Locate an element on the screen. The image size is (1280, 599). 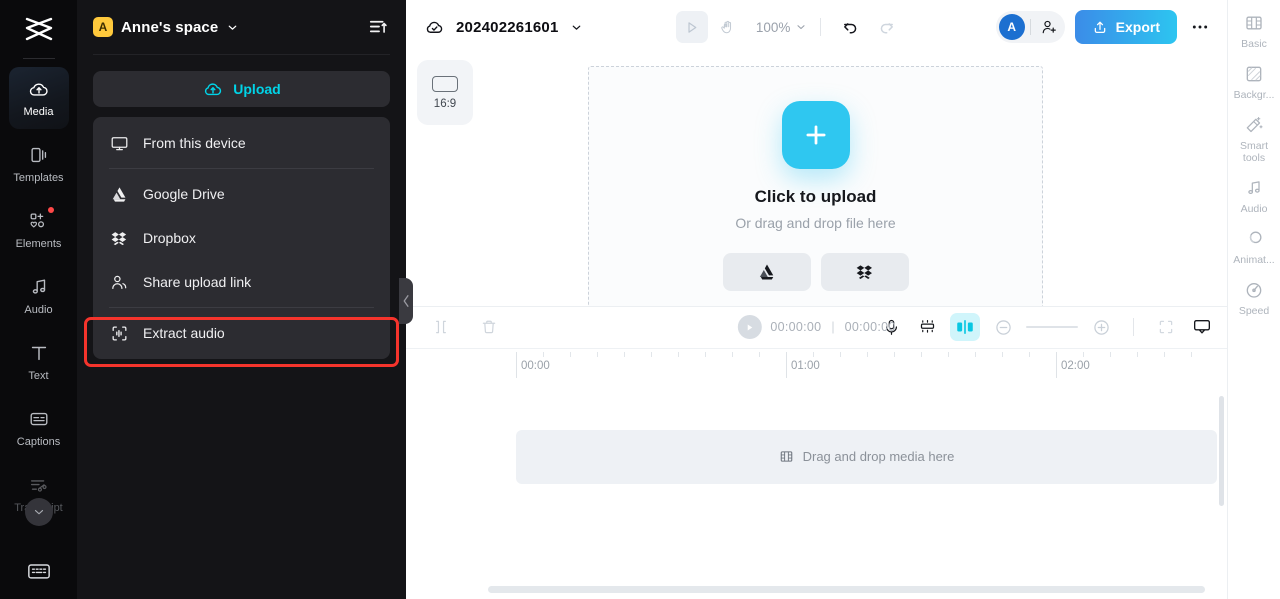
fit-to-screen-button is located at coordinates (1166, 327).